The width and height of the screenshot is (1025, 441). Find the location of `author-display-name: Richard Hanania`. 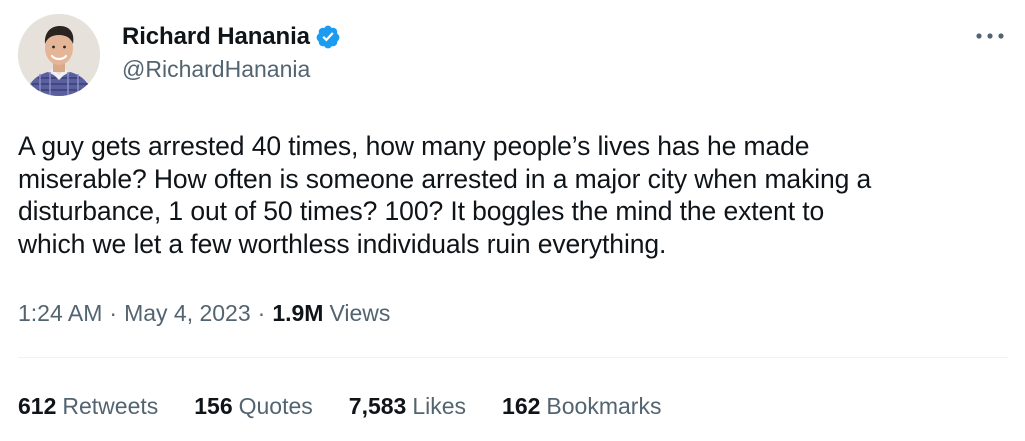

author-display-name: Richard Hanania is located at coordinates (216, 37).